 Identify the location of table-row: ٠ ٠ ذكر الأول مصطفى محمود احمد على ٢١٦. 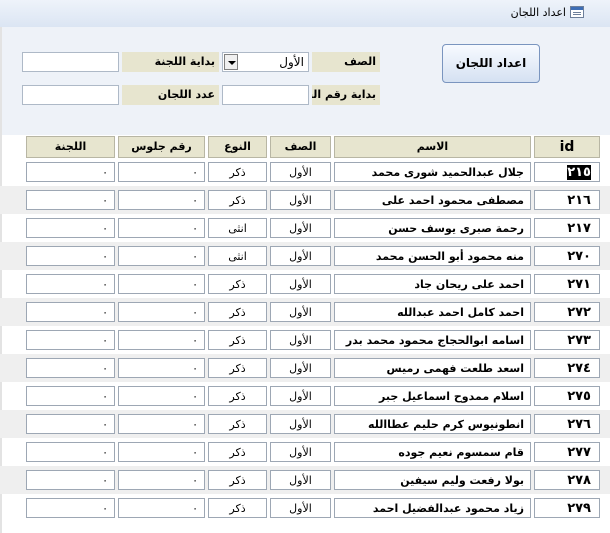
(305, 200).